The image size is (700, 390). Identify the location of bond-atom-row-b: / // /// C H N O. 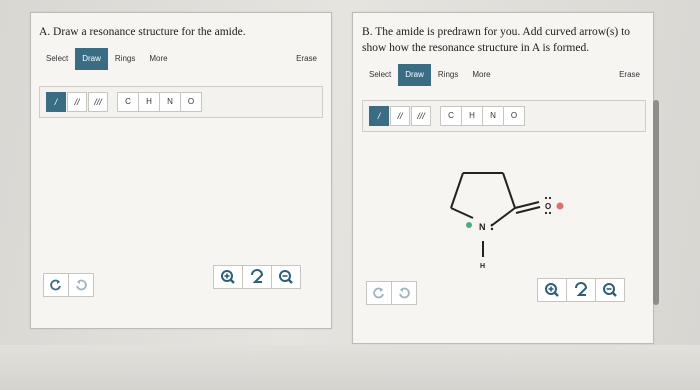
(504, 116).